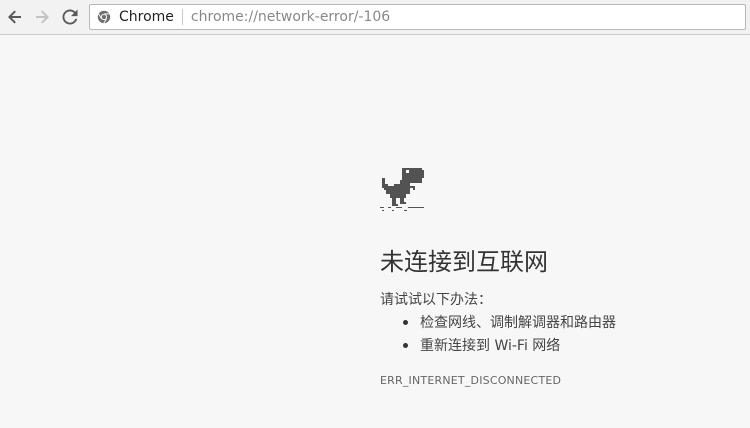 This screenshot has width=750, height=428. I want to click on browser-toolbar: Chrome chrome://network-error/-106, so click(375, 17).